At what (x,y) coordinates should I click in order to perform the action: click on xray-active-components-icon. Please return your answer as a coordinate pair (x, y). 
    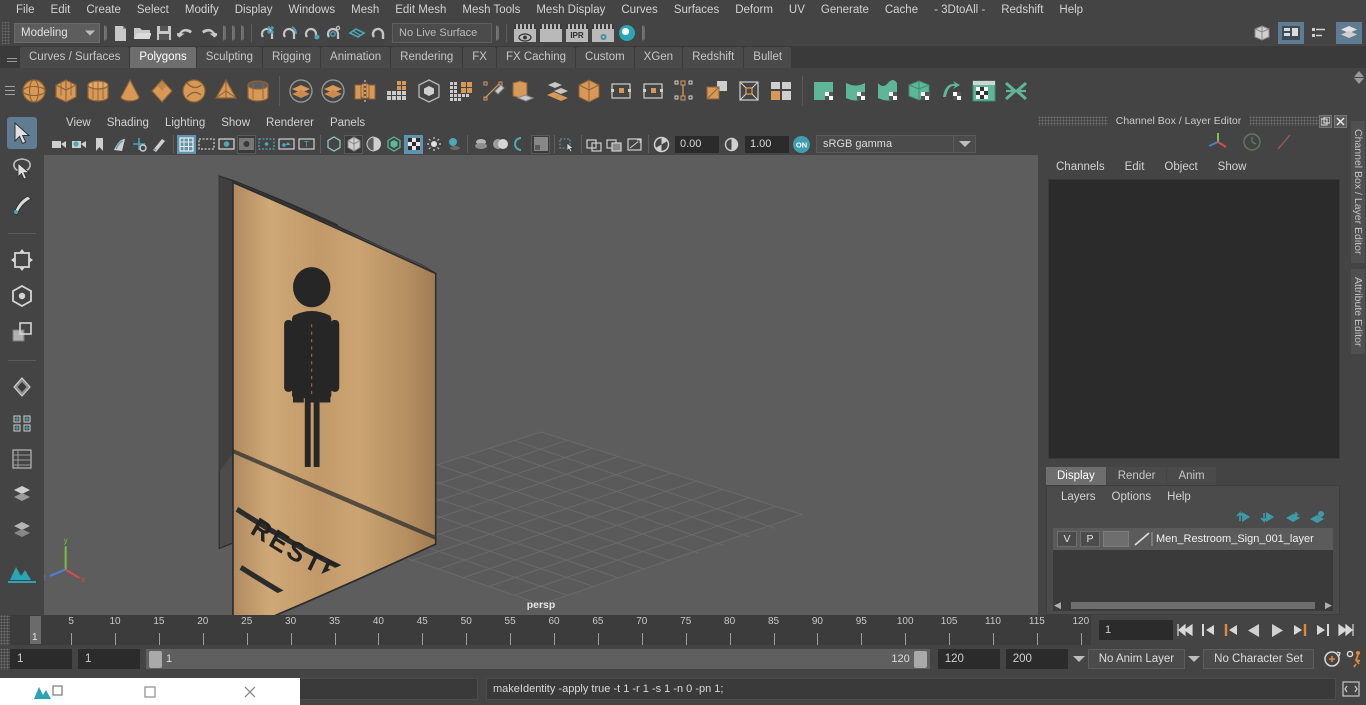
    Looking at the image, I should click on (634, 144).